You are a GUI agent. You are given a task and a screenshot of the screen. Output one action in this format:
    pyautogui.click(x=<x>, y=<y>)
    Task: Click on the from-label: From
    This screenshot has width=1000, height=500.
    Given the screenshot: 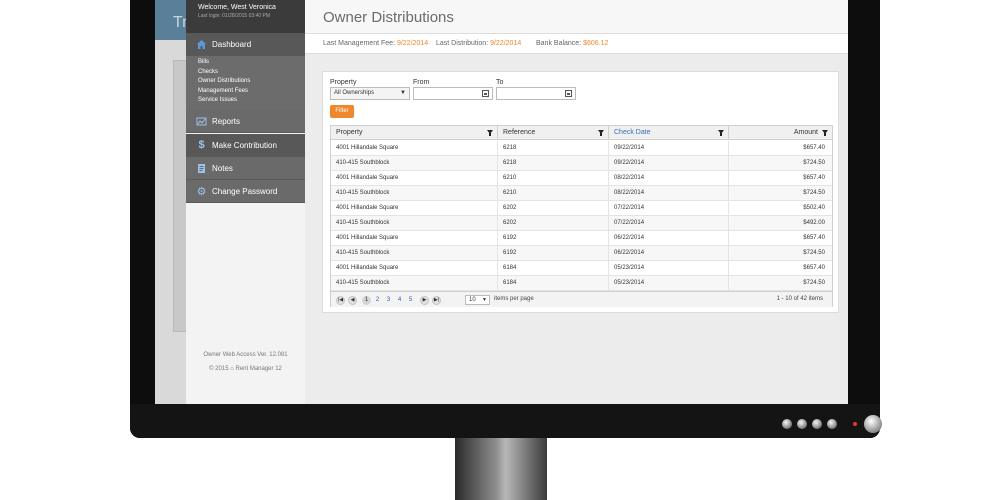 What is the action you would take?
    pyautogui.click(x=421, y=82)
    